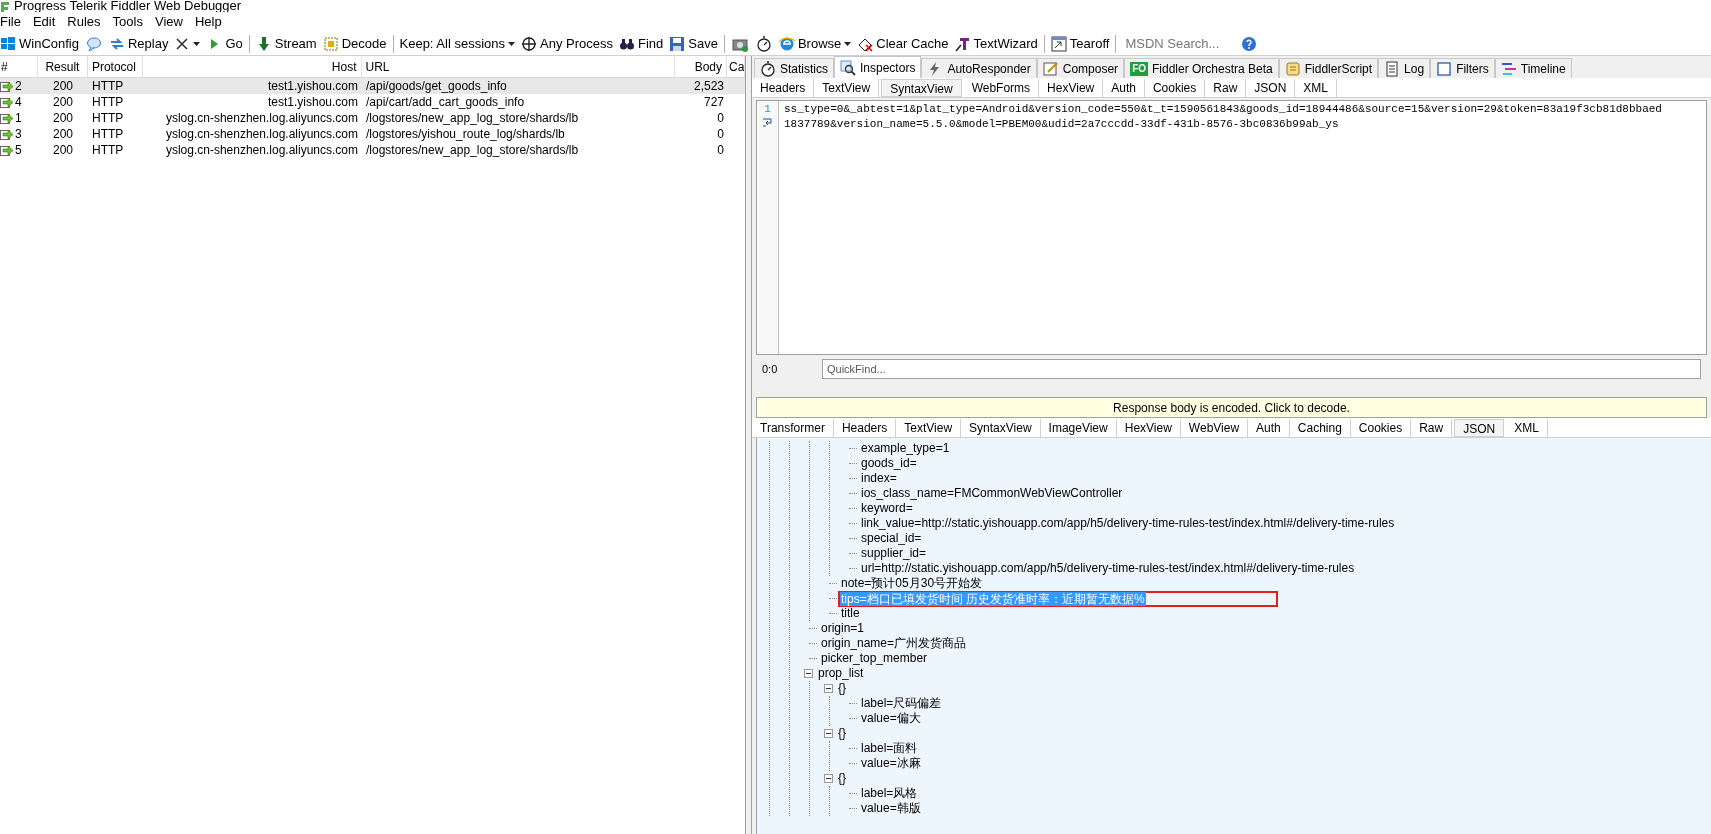  I want to click on column-header: Ca, so click(736, 66).